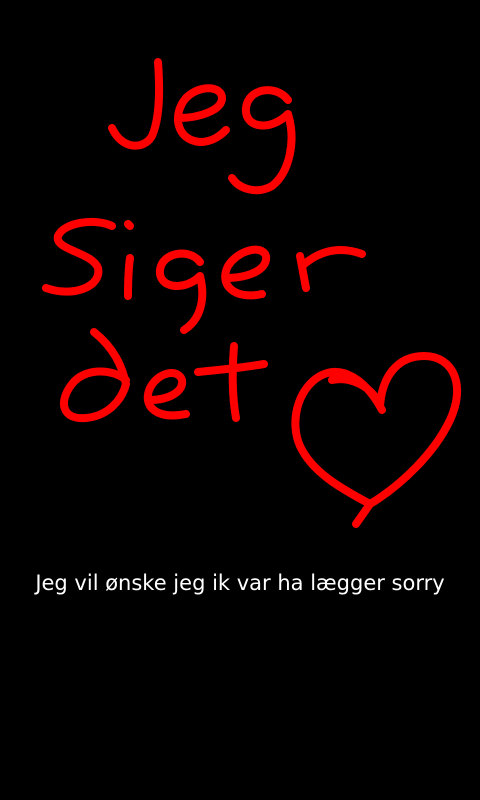  Describe the element at coordinates (231, 382) in the screenshot. I see `stroke-t` at that location.